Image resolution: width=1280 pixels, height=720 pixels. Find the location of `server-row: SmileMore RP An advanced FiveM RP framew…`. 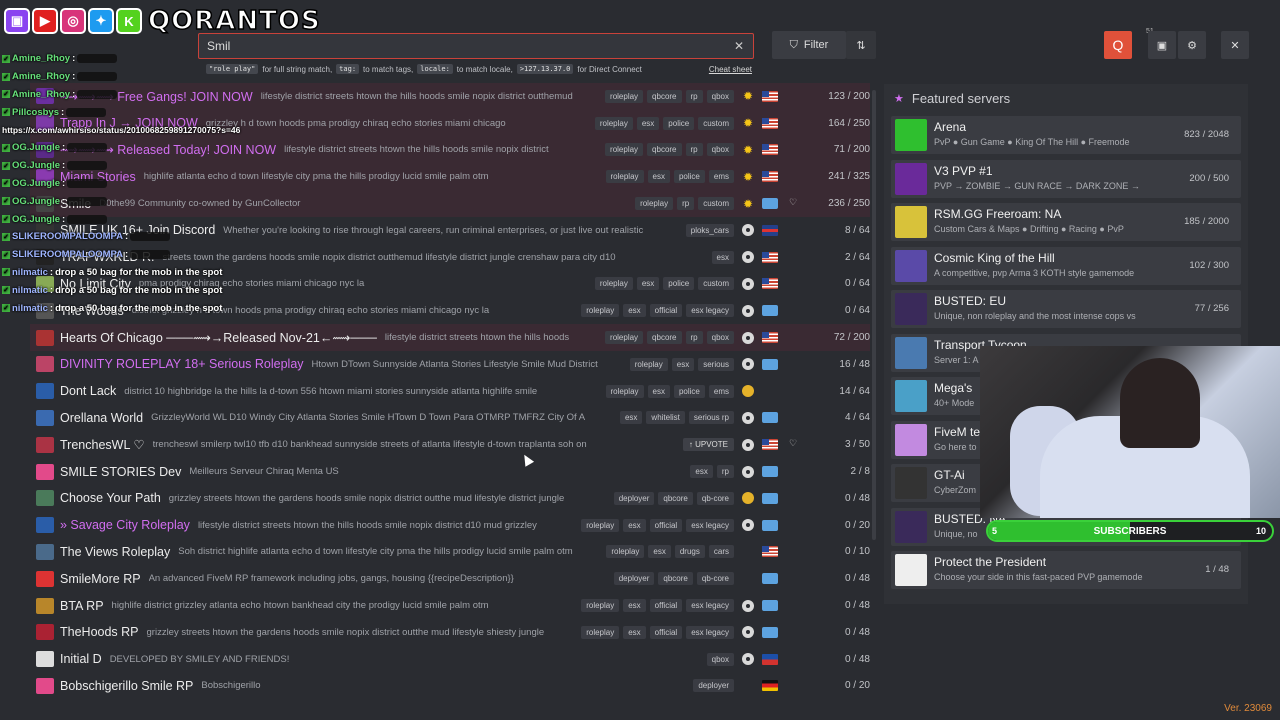

server-row: SmileMore RP An advanced FiveM RP framew… is located at coordinates (450, 578).